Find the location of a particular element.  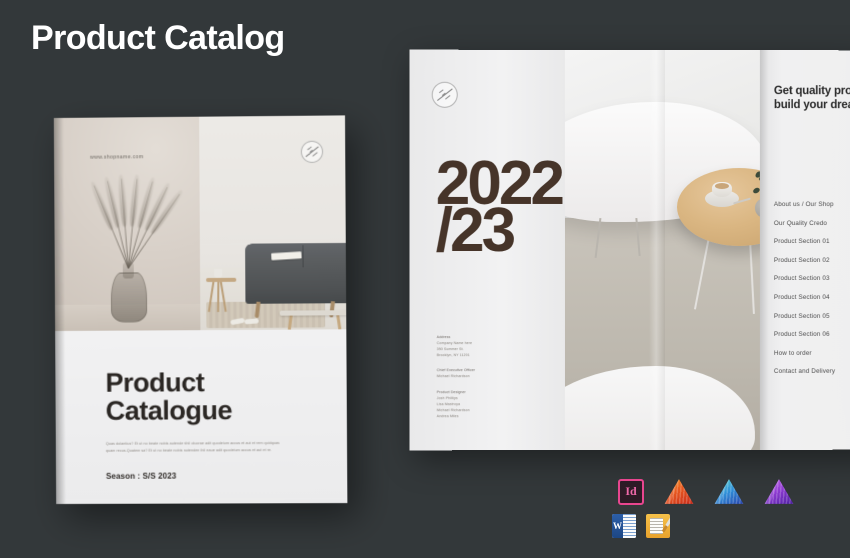

cover-heading-line-1: Product is located at coordinates (155, 382).